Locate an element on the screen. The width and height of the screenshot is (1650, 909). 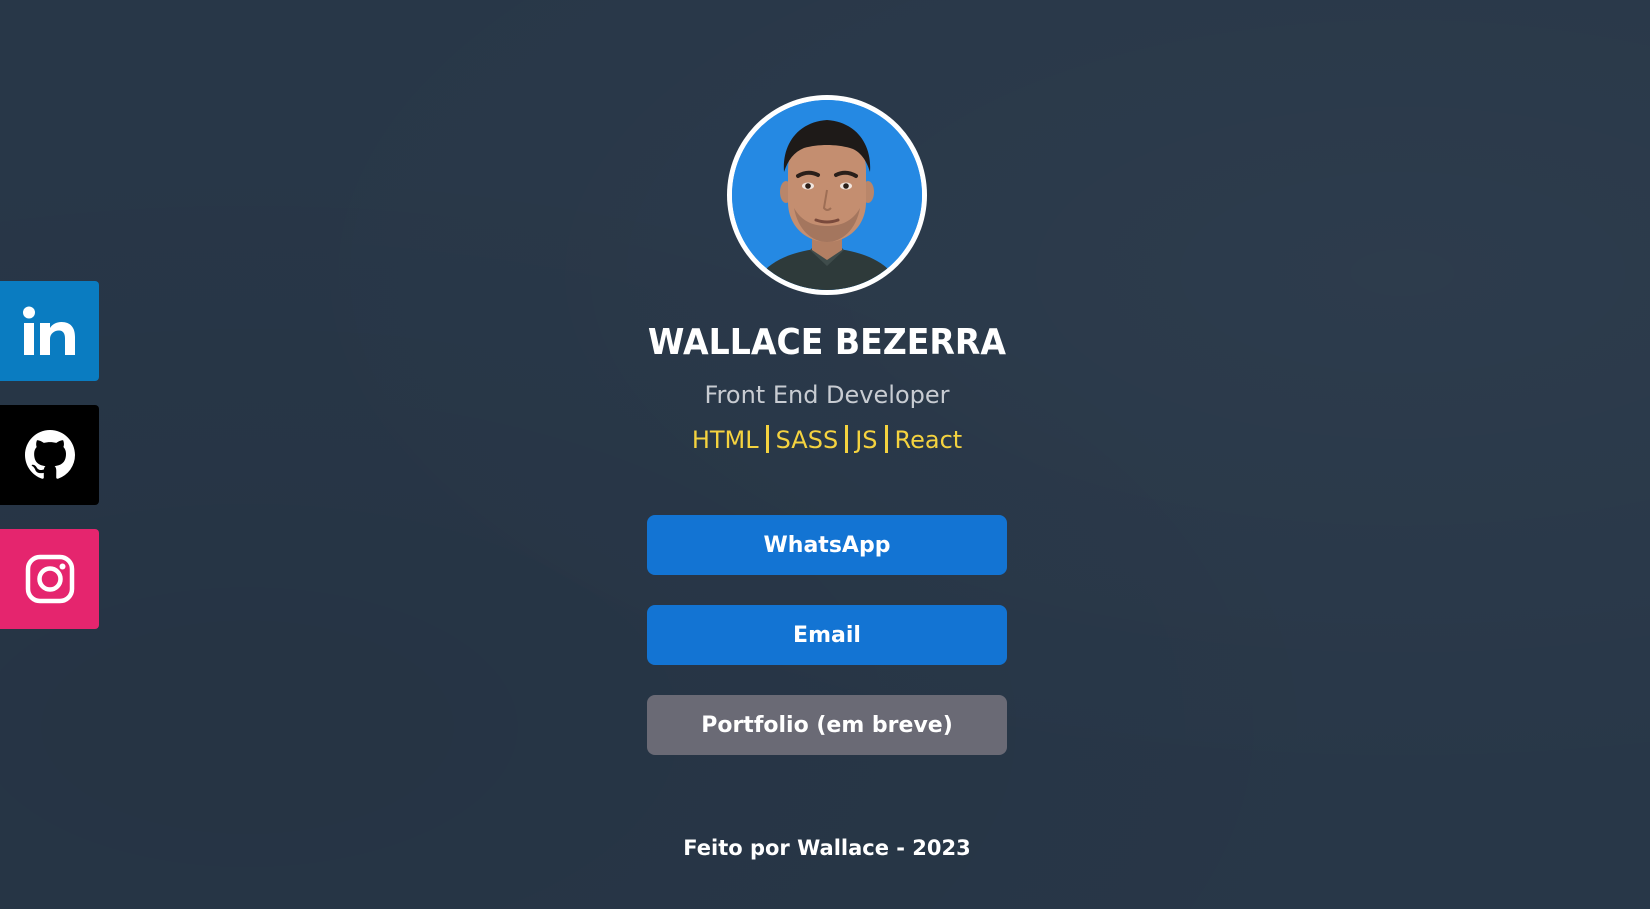
profile-role: Front End Developer is located at coordinates (827, 395).